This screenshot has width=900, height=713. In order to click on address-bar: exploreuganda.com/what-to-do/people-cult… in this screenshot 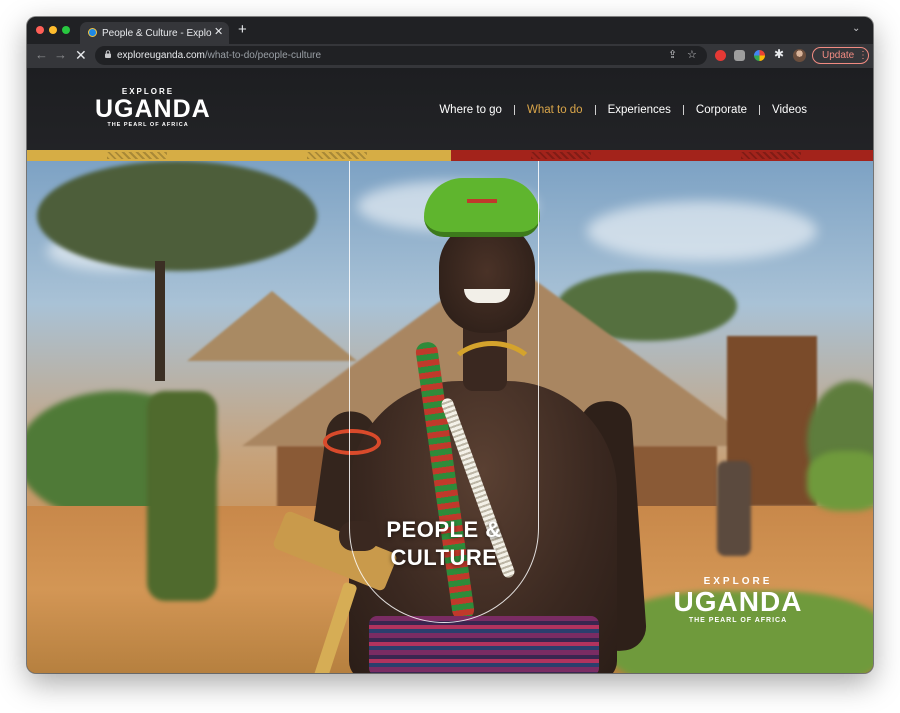, I will do `click(401, 55)`.